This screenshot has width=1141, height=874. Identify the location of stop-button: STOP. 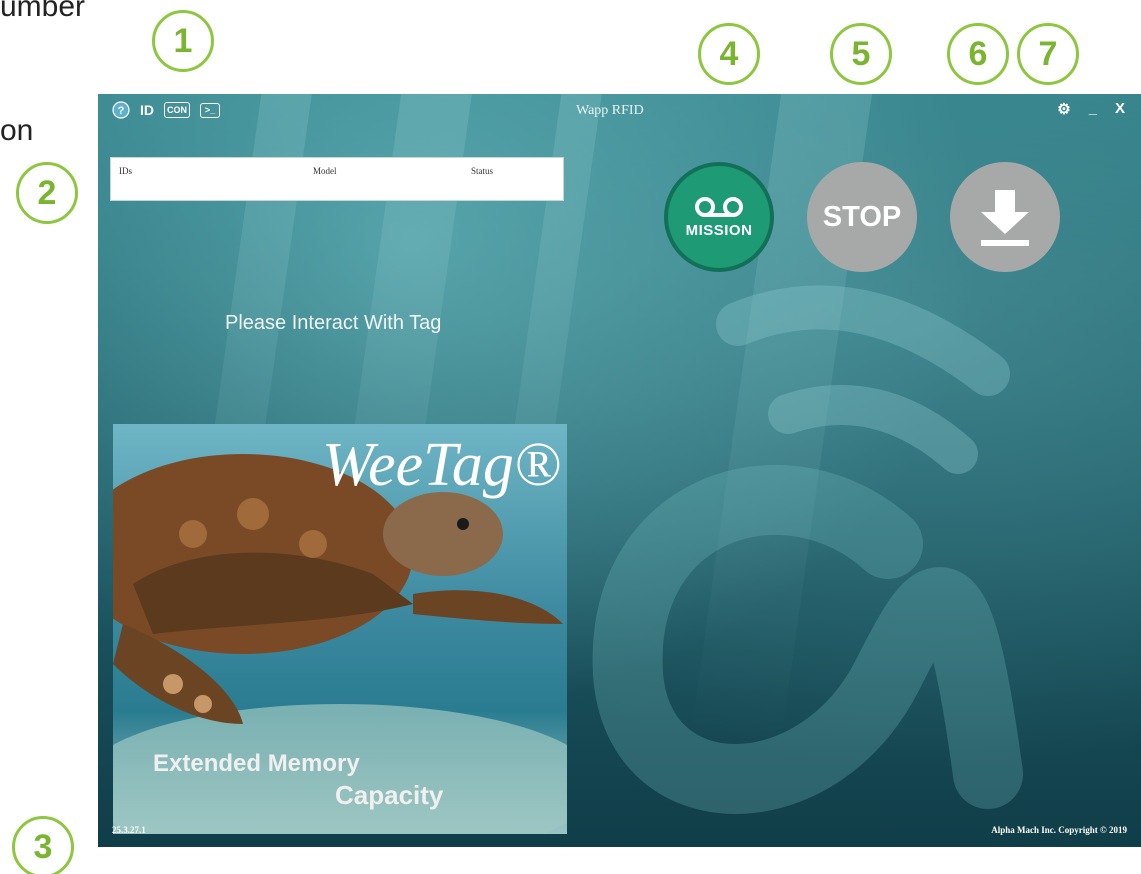
(862, 217).